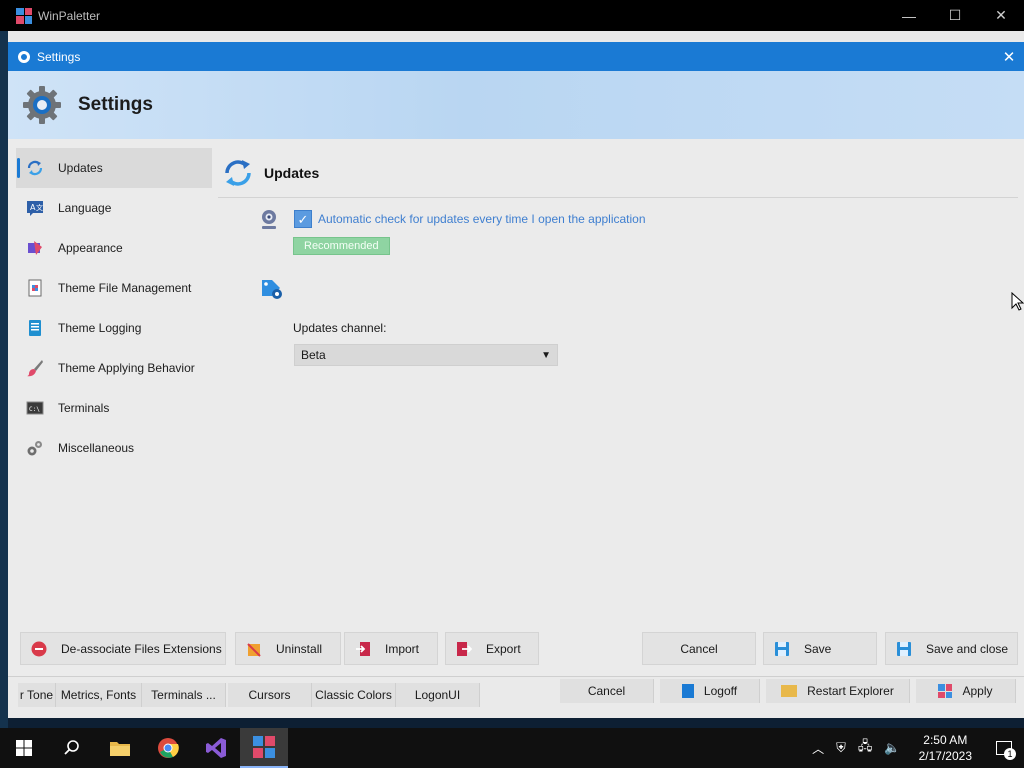 The image size is (1024, 768). Describe the element at coordinates (340, 328) in the screenshot. I see `channel-label: Updates channel:` at that location.